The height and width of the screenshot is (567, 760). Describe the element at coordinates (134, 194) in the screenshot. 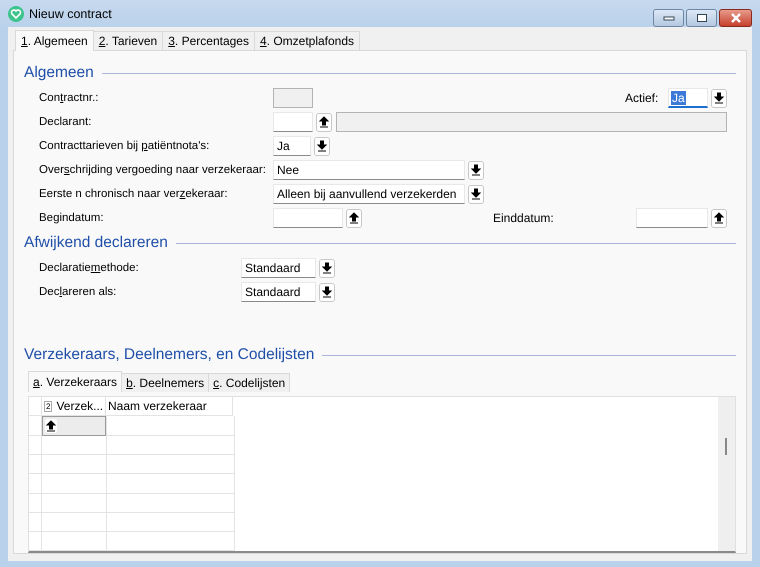

I see `field-label: Eerste n chronisch naar verzekeraar:` at that location.